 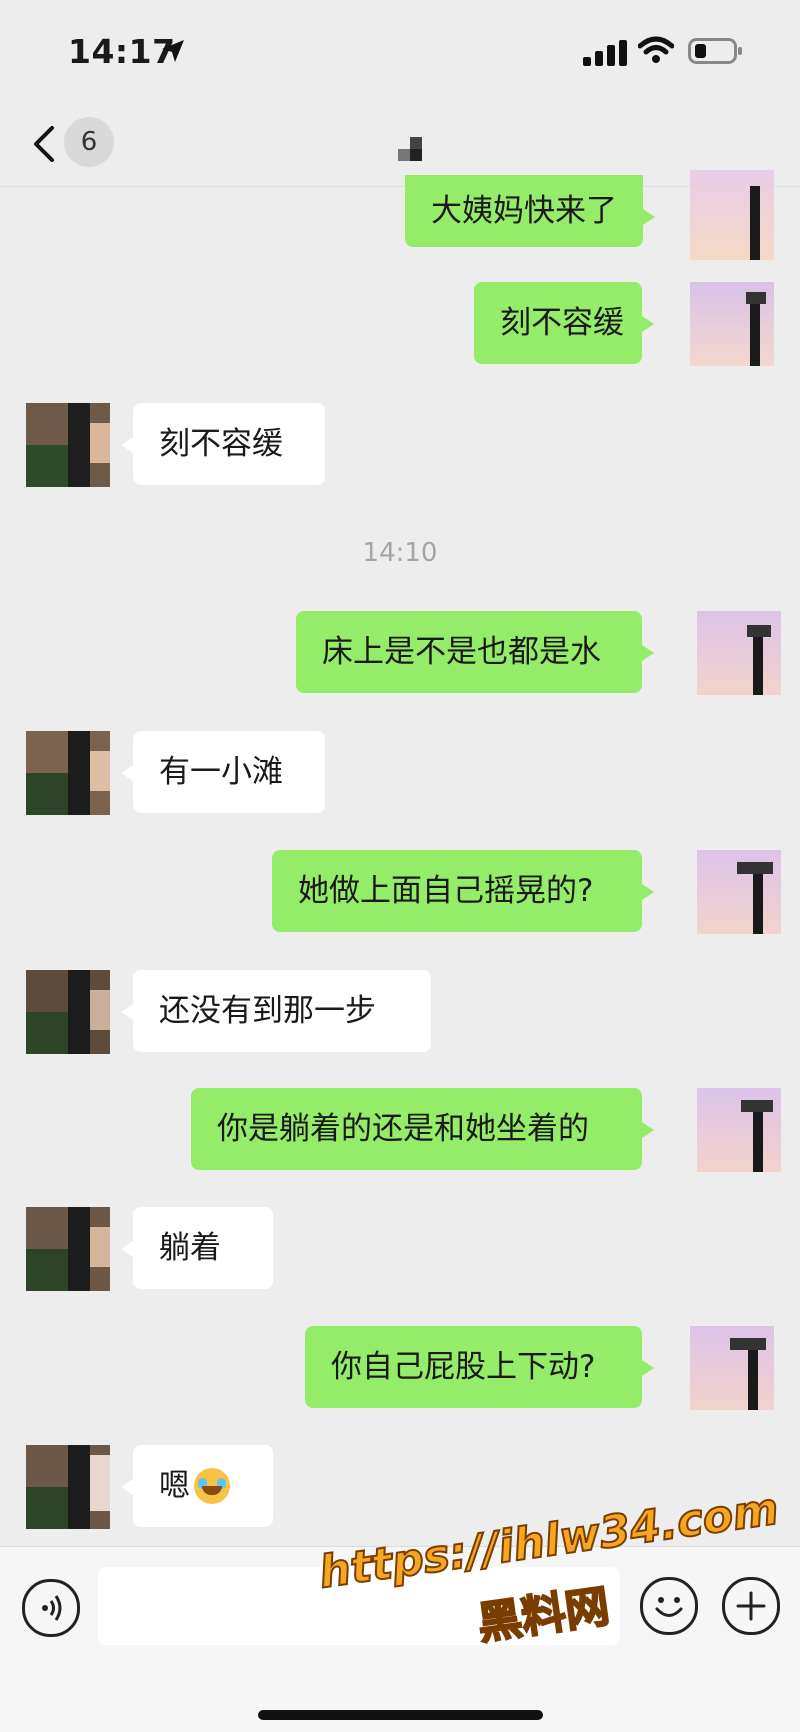 What do you see at coordinates (530, 211) in the screenshot?
I see `message-bubble-outgoing: 大姨妈快来了` at bounding box center [530, 211].